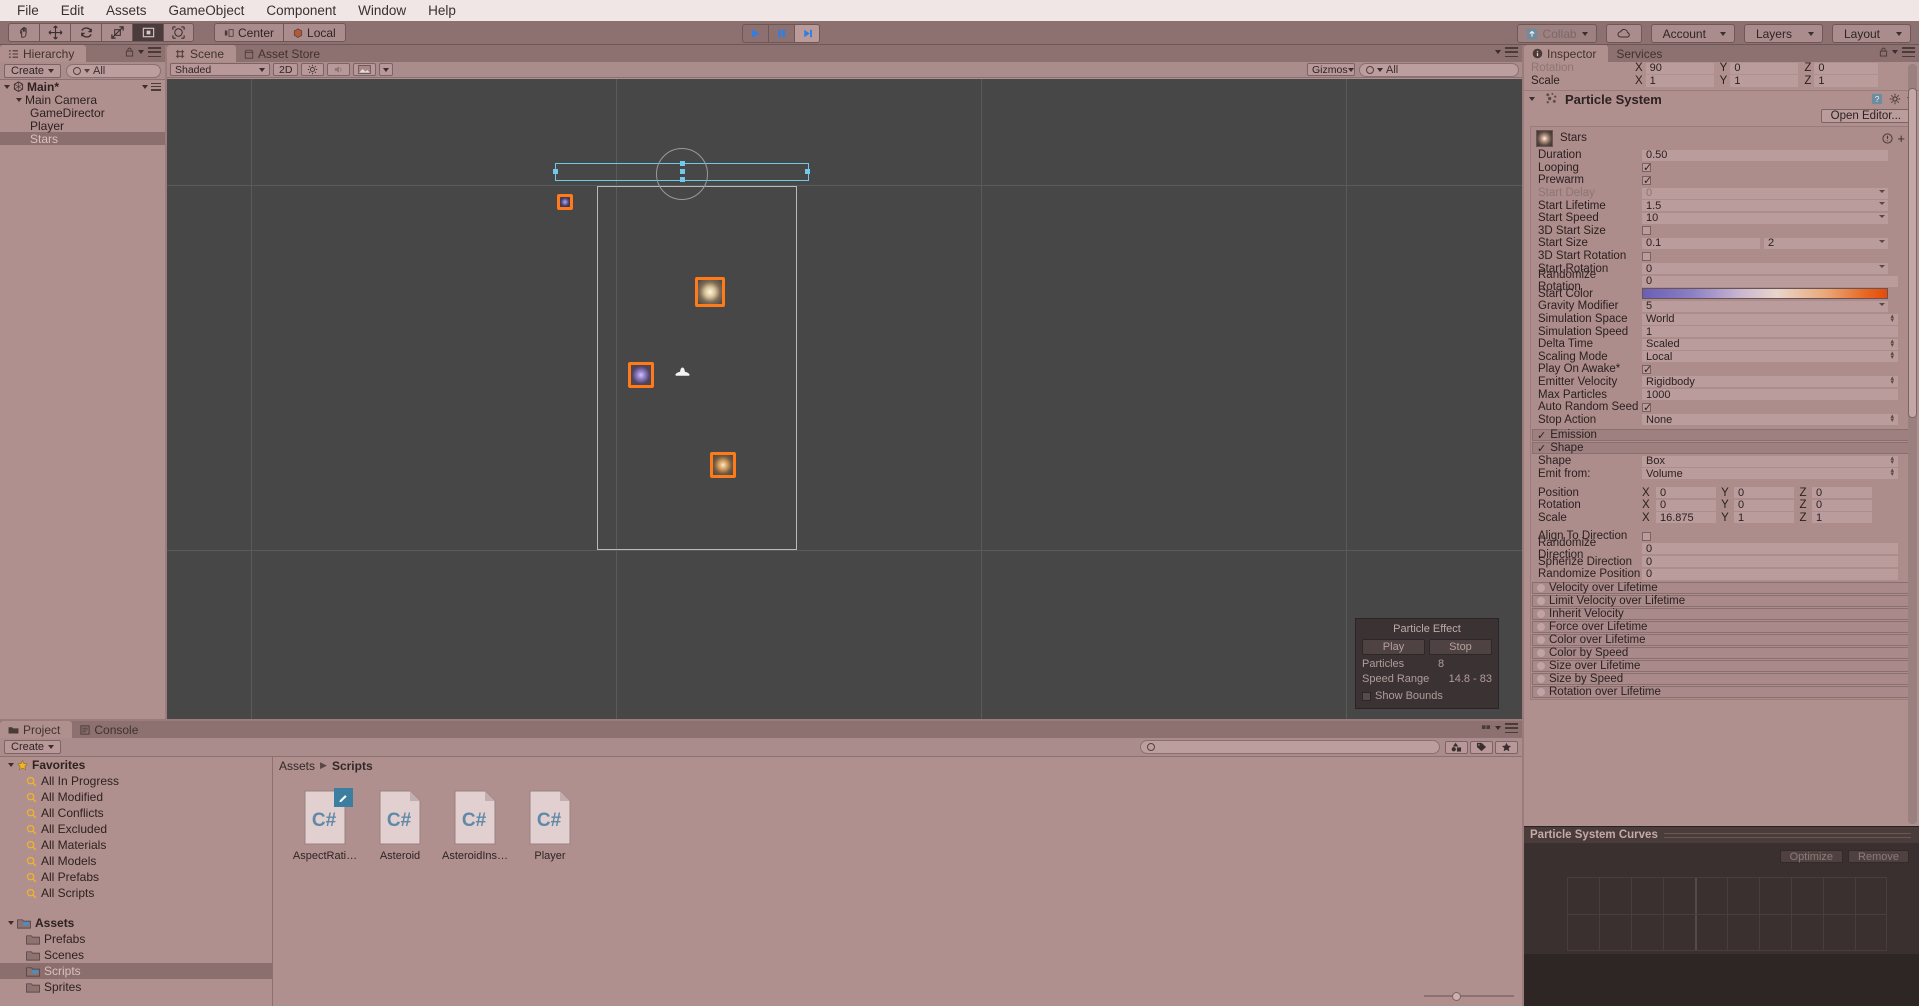 This screenshot has height=1006, width=1919. I want to click on delta-time-dropdown: Scaled ▴ ▾, so click(1770, 344).